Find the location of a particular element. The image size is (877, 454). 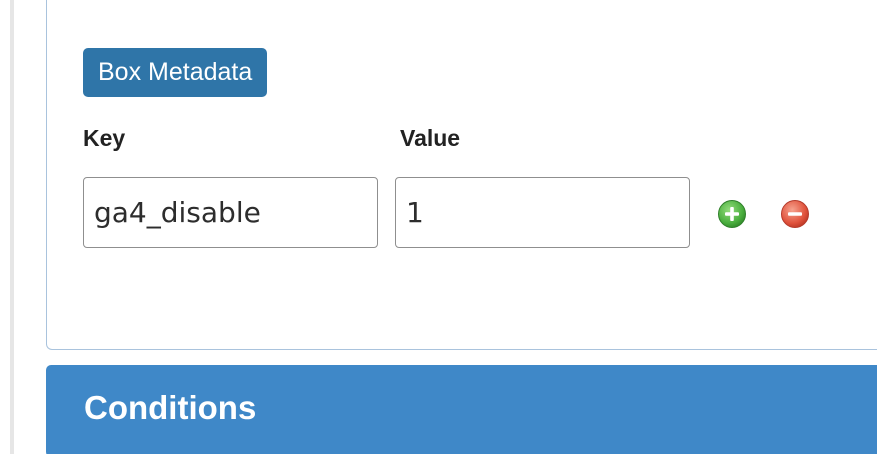

box-metadata-badge: Box Metadata is located at coordinates (175, 72).